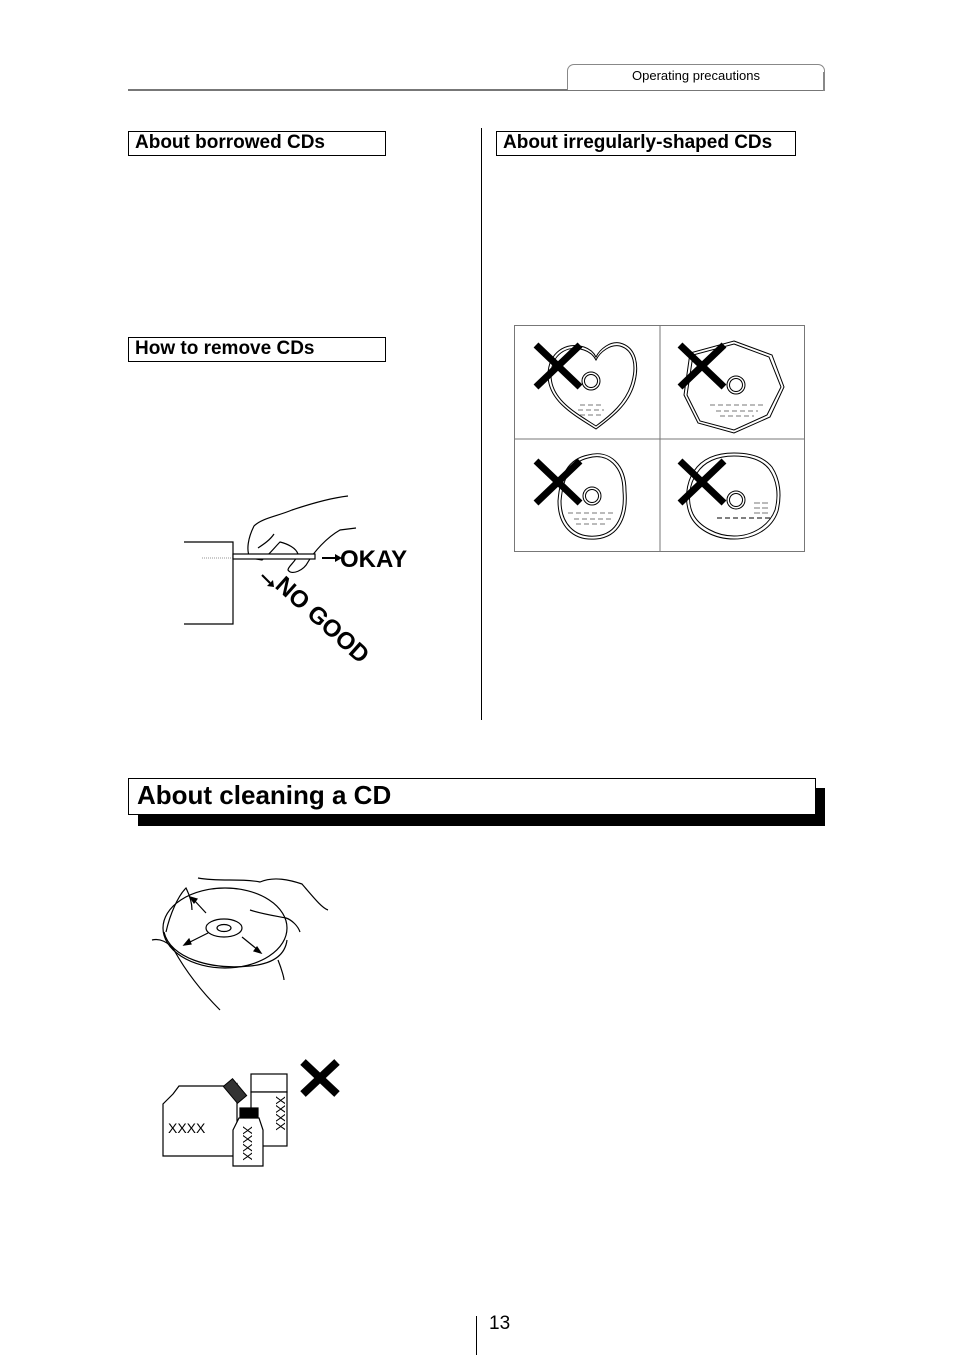  What do you see at coordinates (824, 81) in the screenshot?
I see `section-tab-edge` at bounding box center [824, 81].